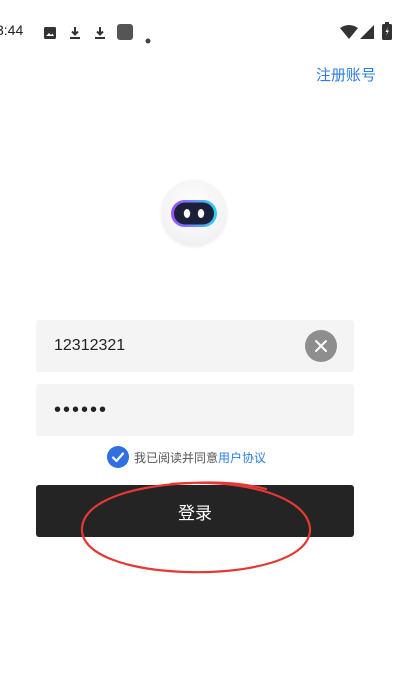 The height and width of the screenshot is (693, 400). I want to click on image-icon, so click(50, 32).